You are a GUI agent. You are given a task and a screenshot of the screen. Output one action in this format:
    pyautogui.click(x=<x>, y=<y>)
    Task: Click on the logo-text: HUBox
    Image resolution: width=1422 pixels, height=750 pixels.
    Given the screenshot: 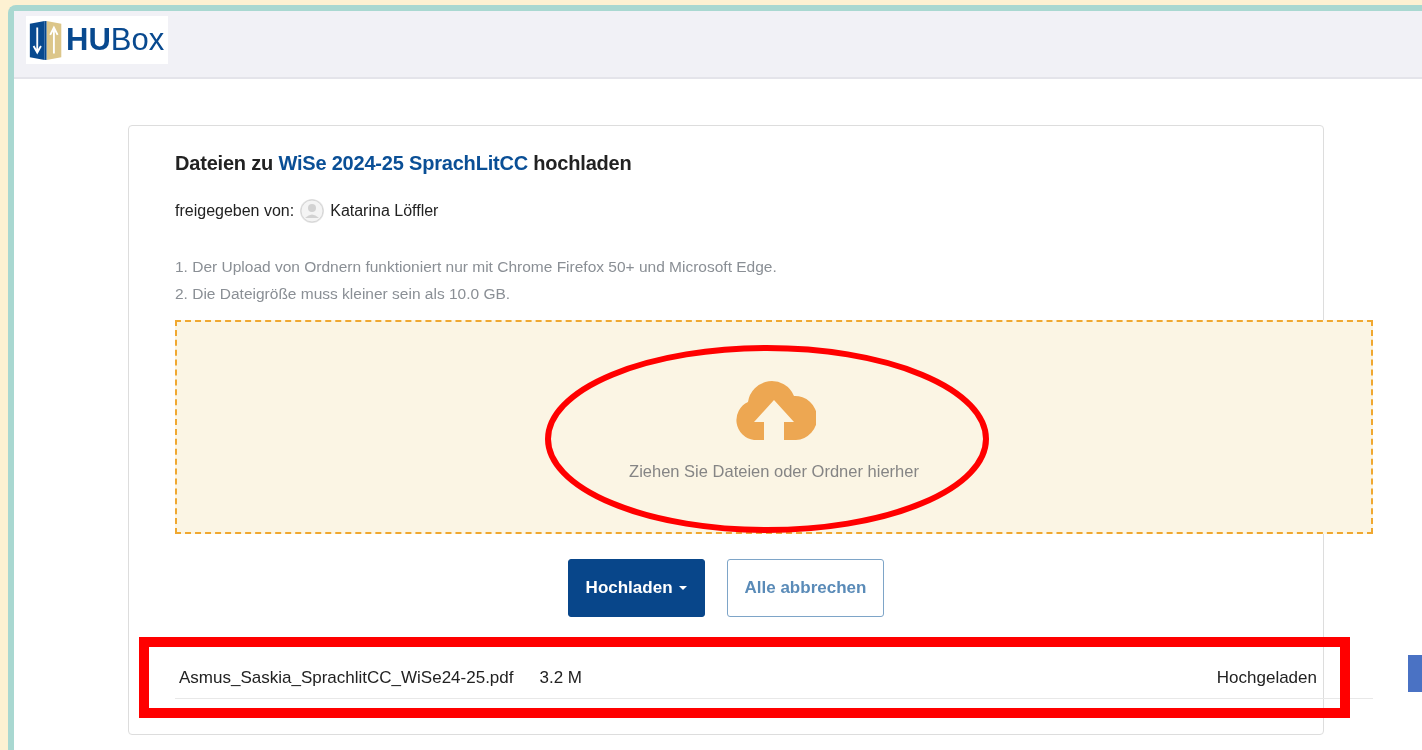 What is the action you would take?
    pyautogui.click(x=115, y=40)
    